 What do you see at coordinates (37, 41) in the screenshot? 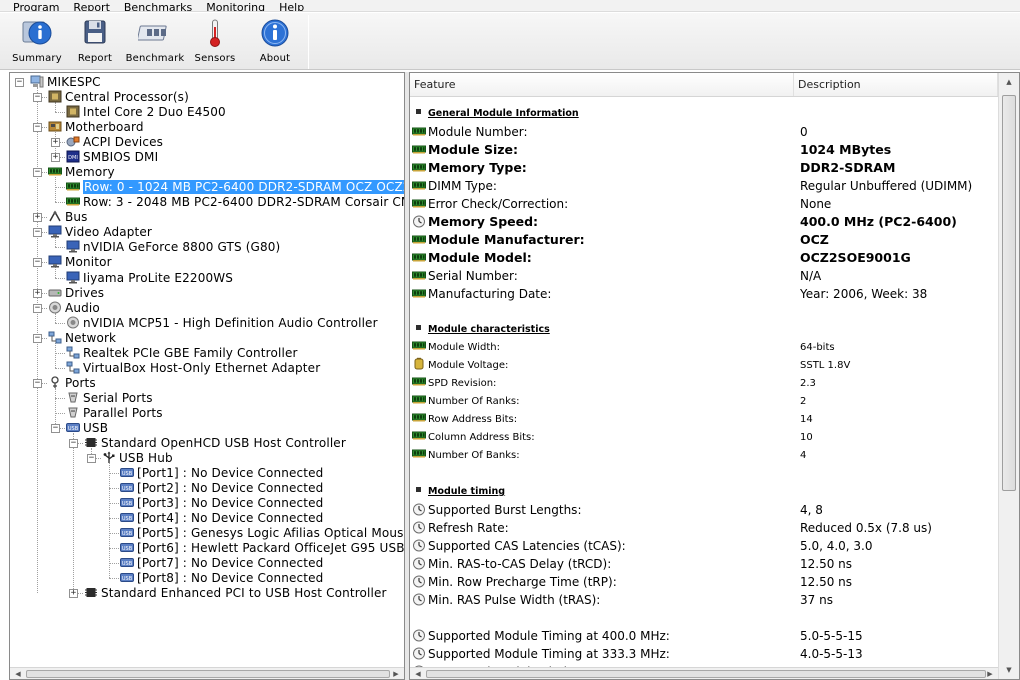
I see `summary-button: Summary` at bounding box center [37, 41].